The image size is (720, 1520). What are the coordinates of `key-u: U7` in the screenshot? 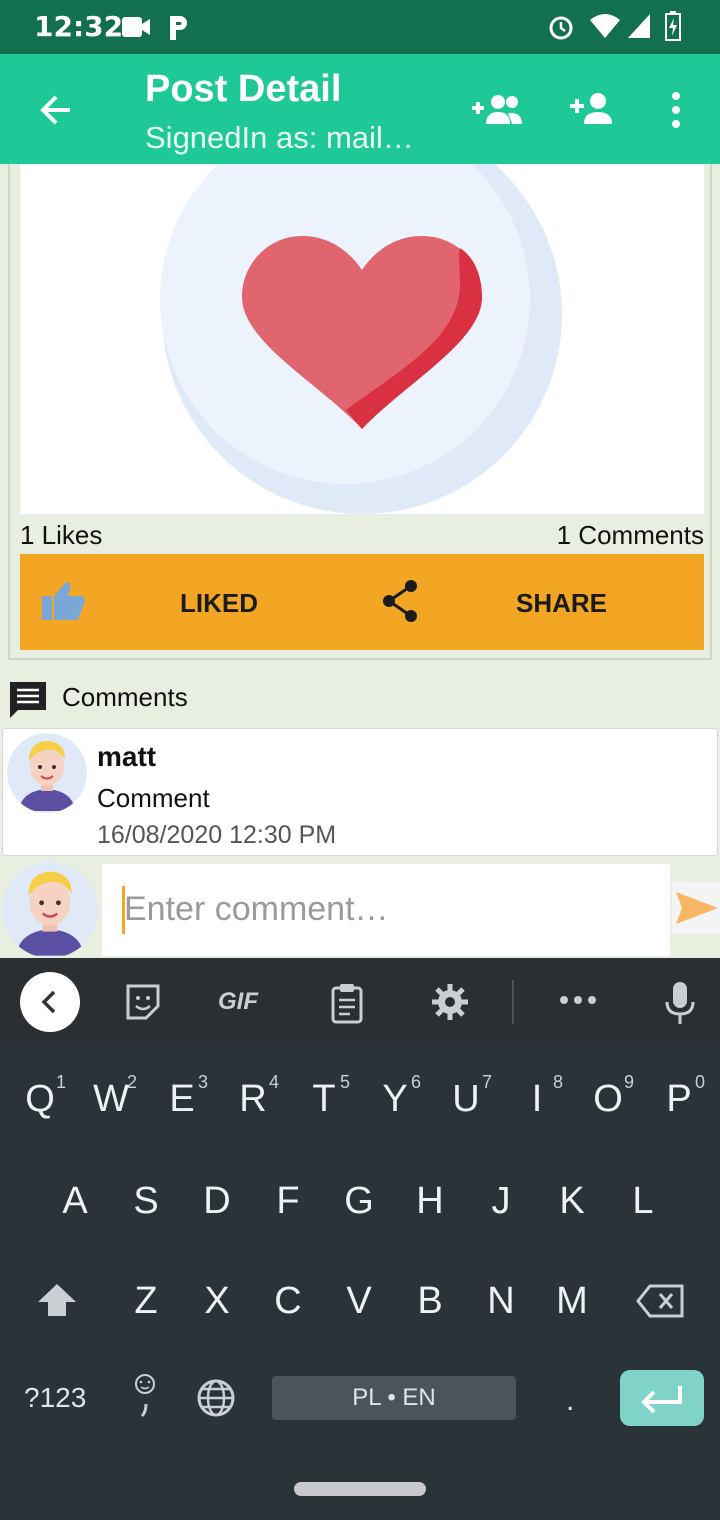 It's located at (466, 1096).